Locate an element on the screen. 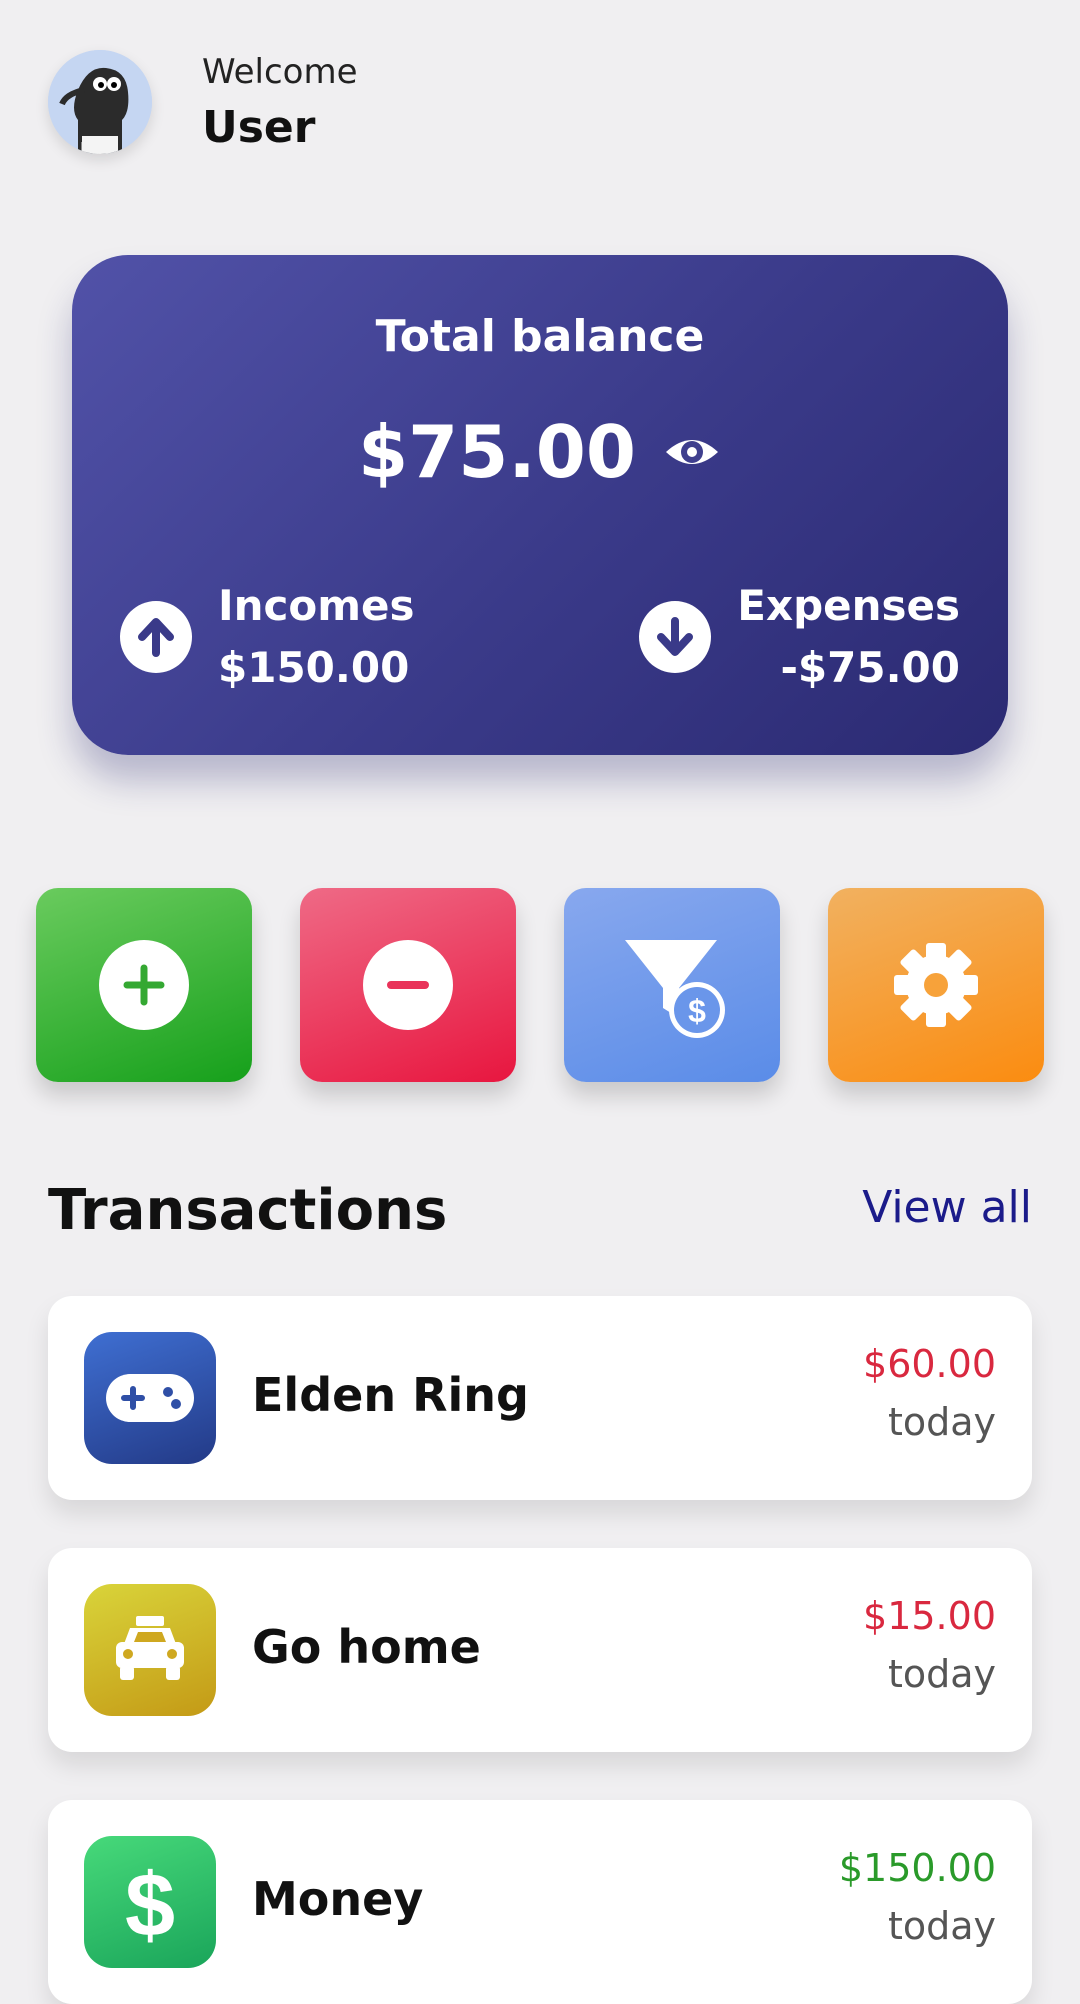 The height and width of the screenshot is (2004, 1080). transaction-name: Go home is located at coordinates (366, 1647).